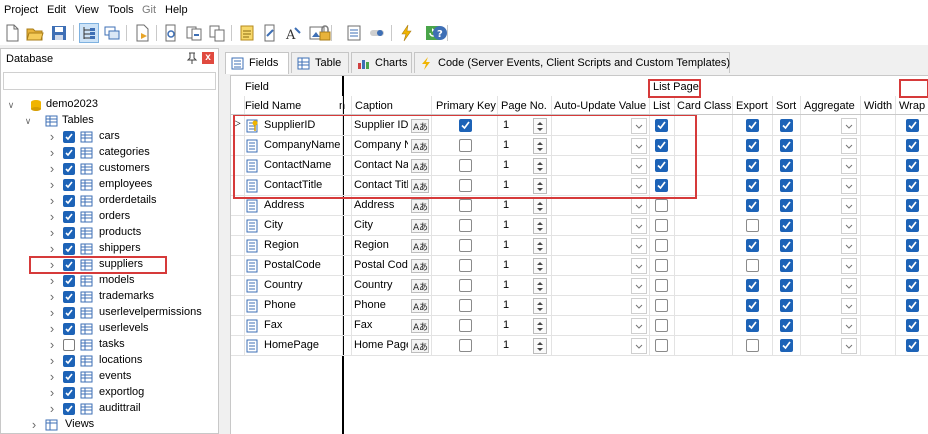  I want to click on menu-view: View, so click(87, 10).